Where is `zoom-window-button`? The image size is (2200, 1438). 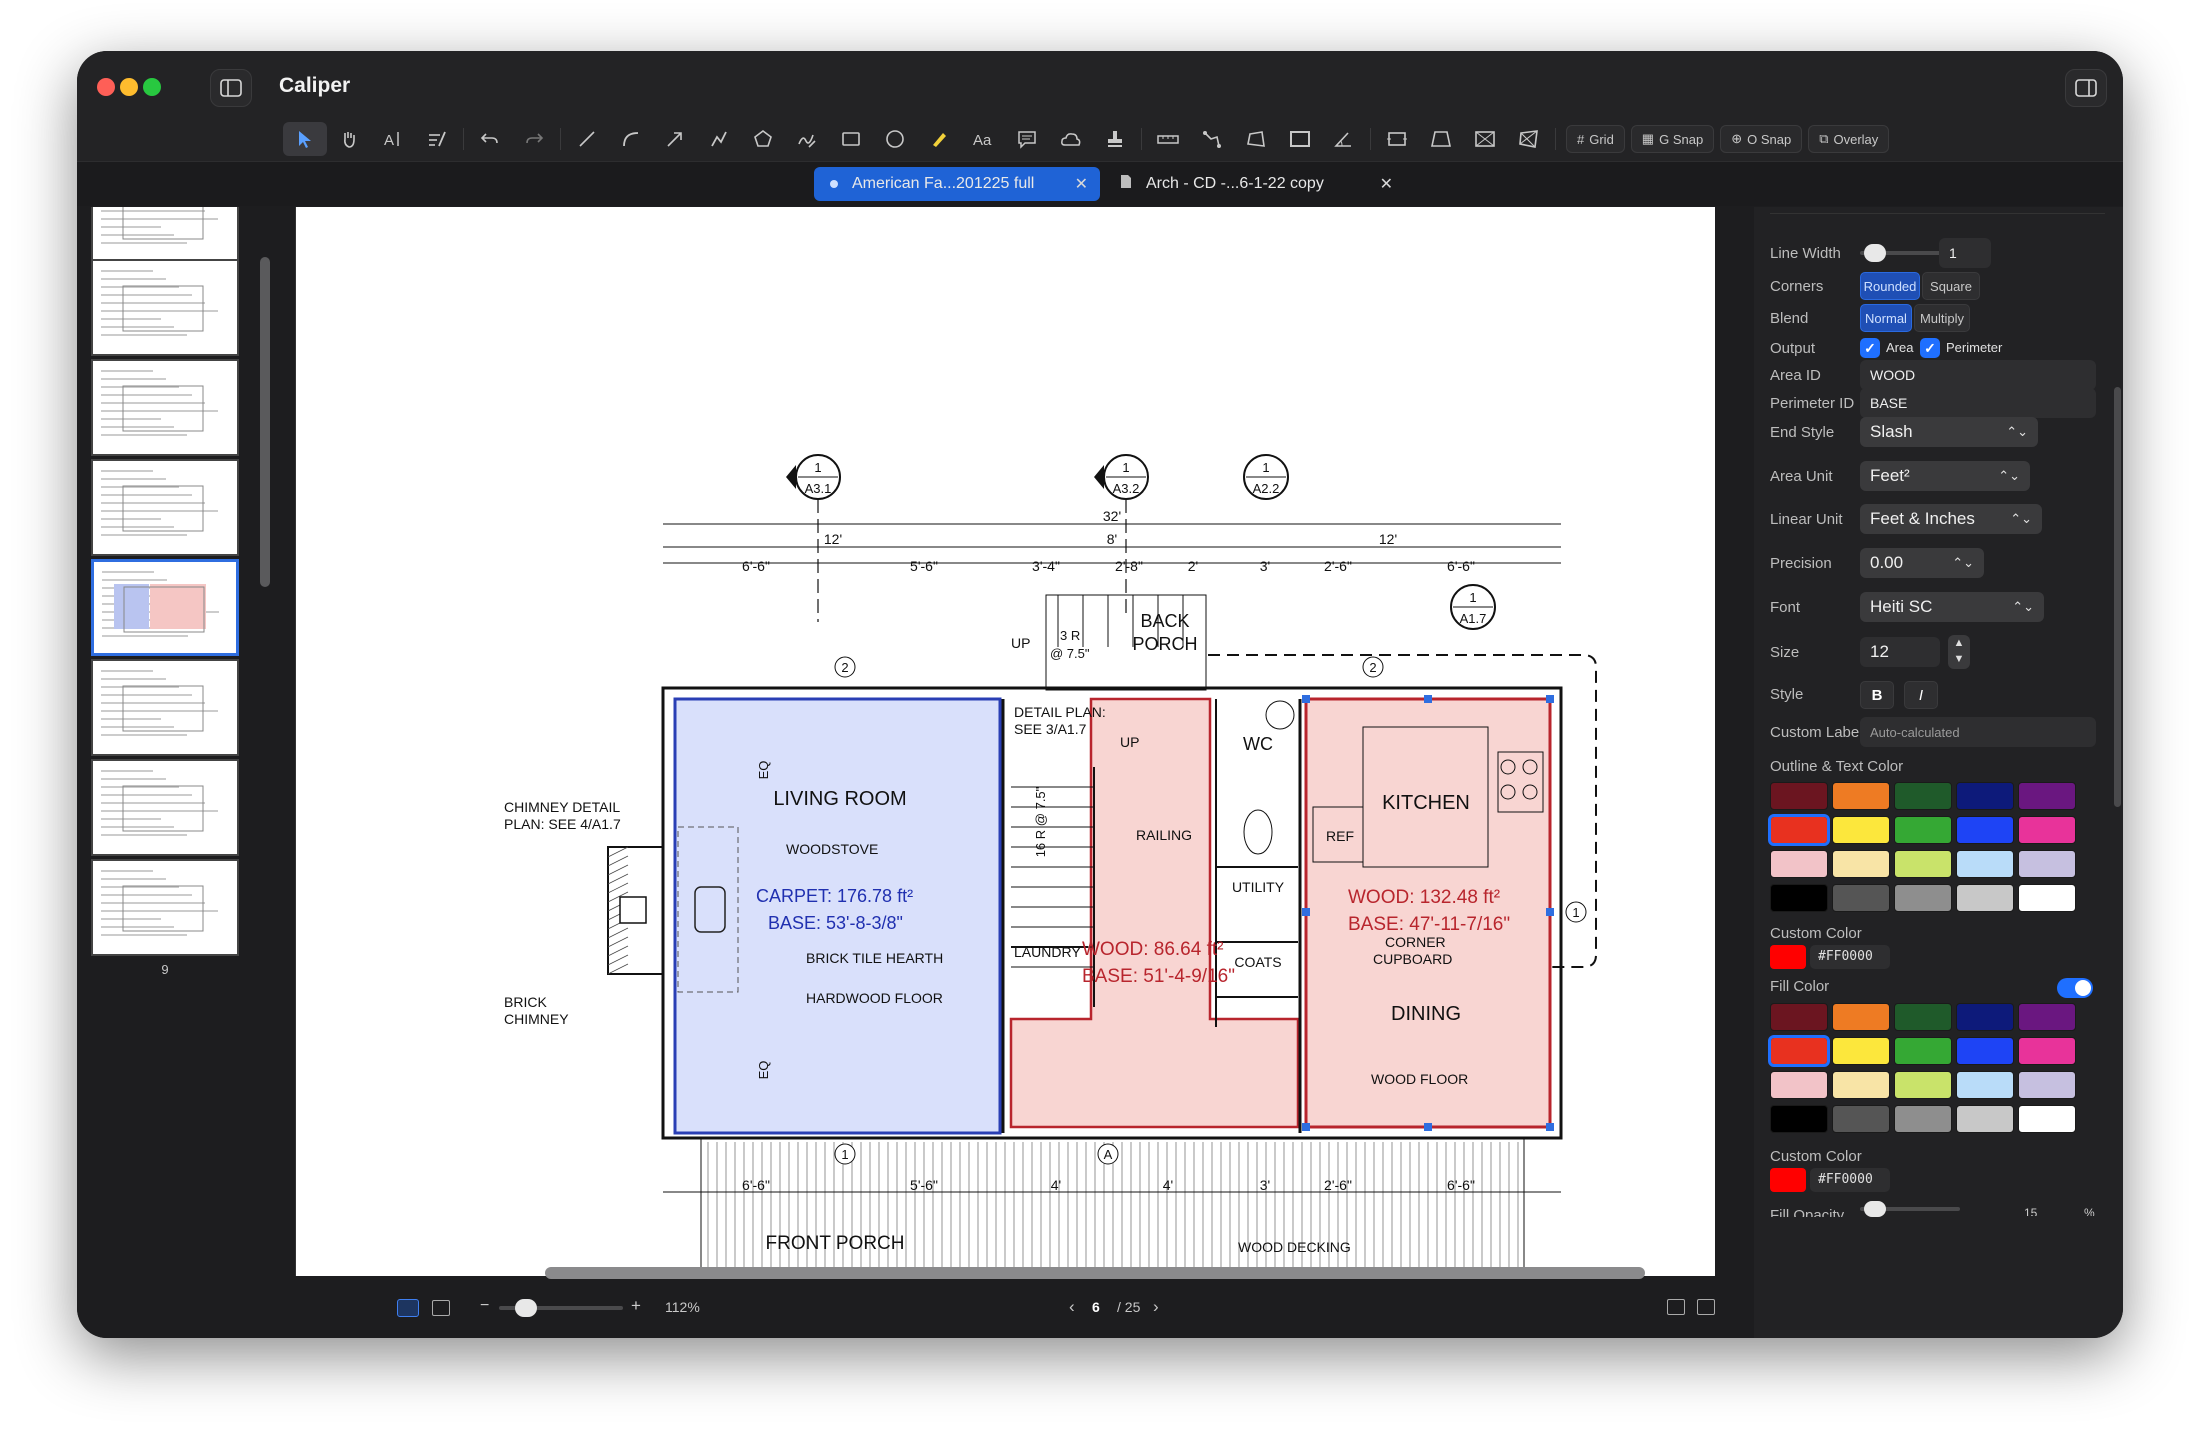 zoom-window-button is located at coordinates (152, 87).